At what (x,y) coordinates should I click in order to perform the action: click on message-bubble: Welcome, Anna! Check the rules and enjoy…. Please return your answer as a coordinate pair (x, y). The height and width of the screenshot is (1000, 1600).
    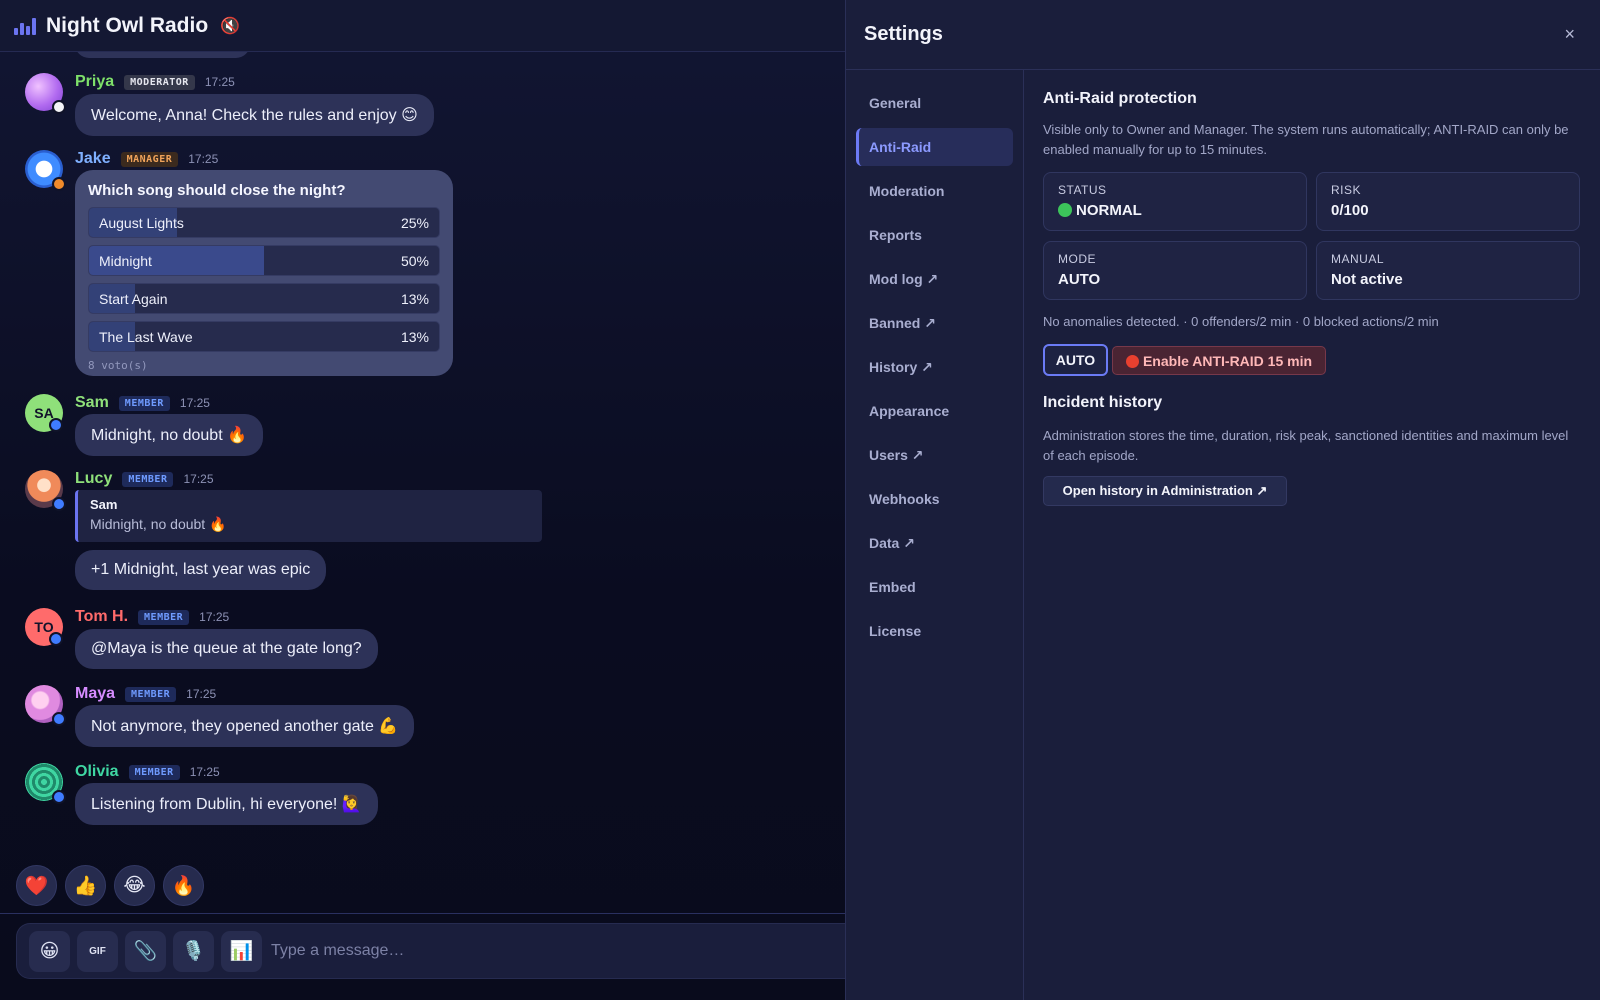
    Looking at the image, I should click on (254, 115).